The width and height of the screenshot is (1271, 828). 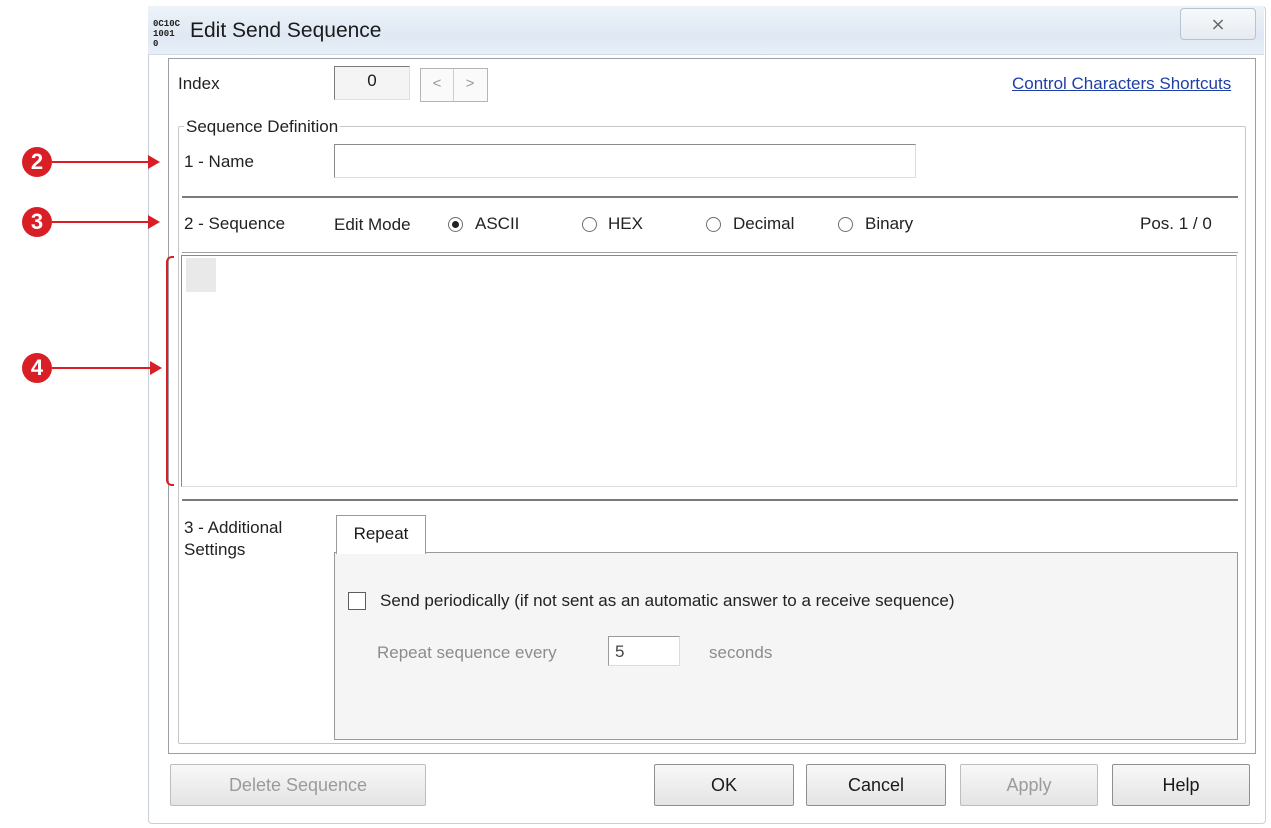 I want to click on decimal-radio-label: Decimal, so click(x=763, y=224).